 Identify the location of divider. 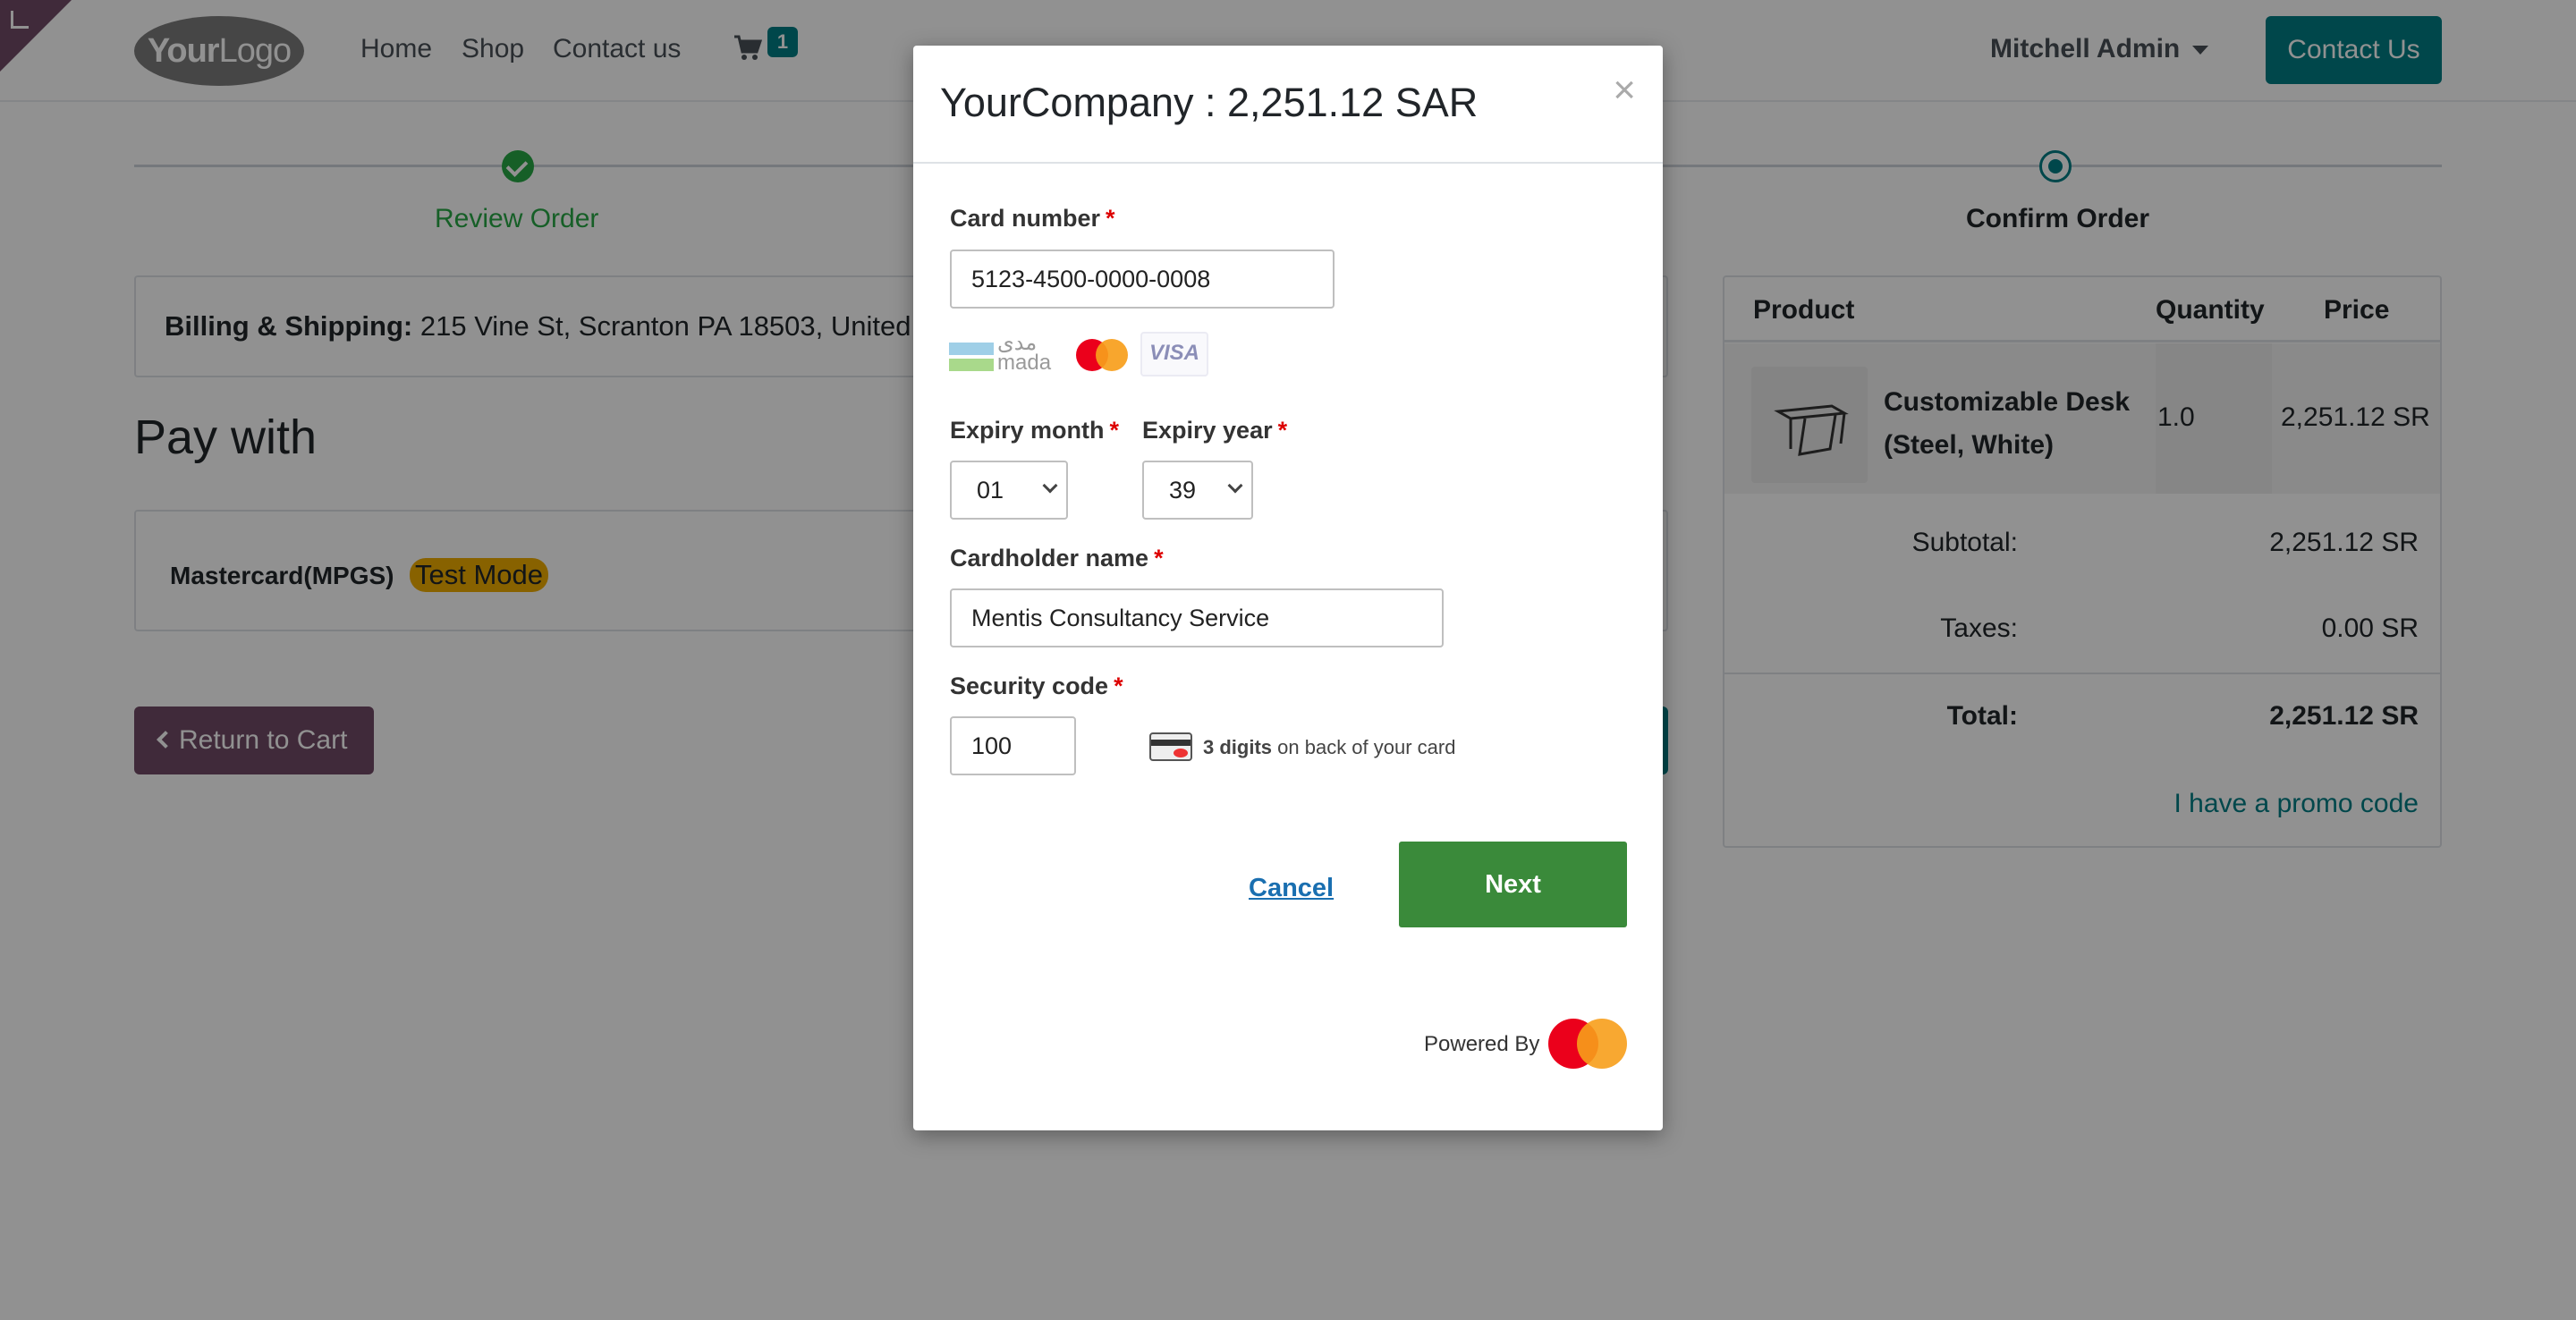
(1288, 163).